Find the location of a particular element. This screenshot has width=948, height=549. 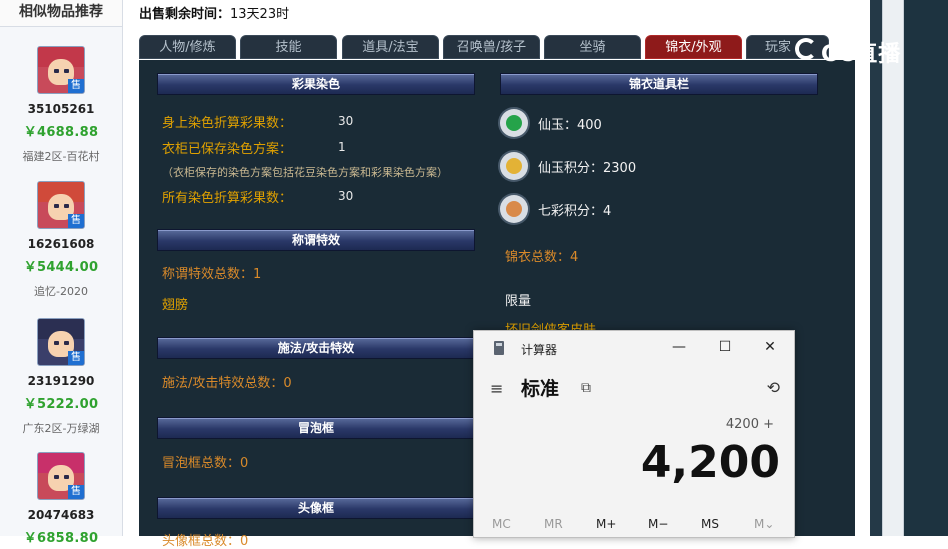

jade-label: 仙玉：400 is located at coordinates (570, 125).